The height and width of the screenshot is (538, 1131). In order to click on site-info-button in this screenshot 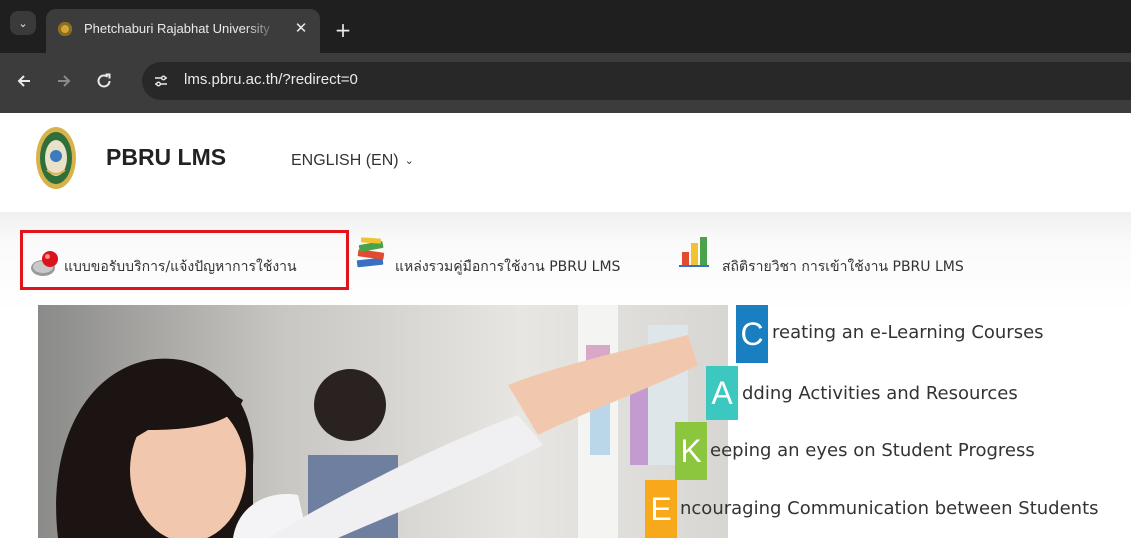, I will do `click(161, 81)`.